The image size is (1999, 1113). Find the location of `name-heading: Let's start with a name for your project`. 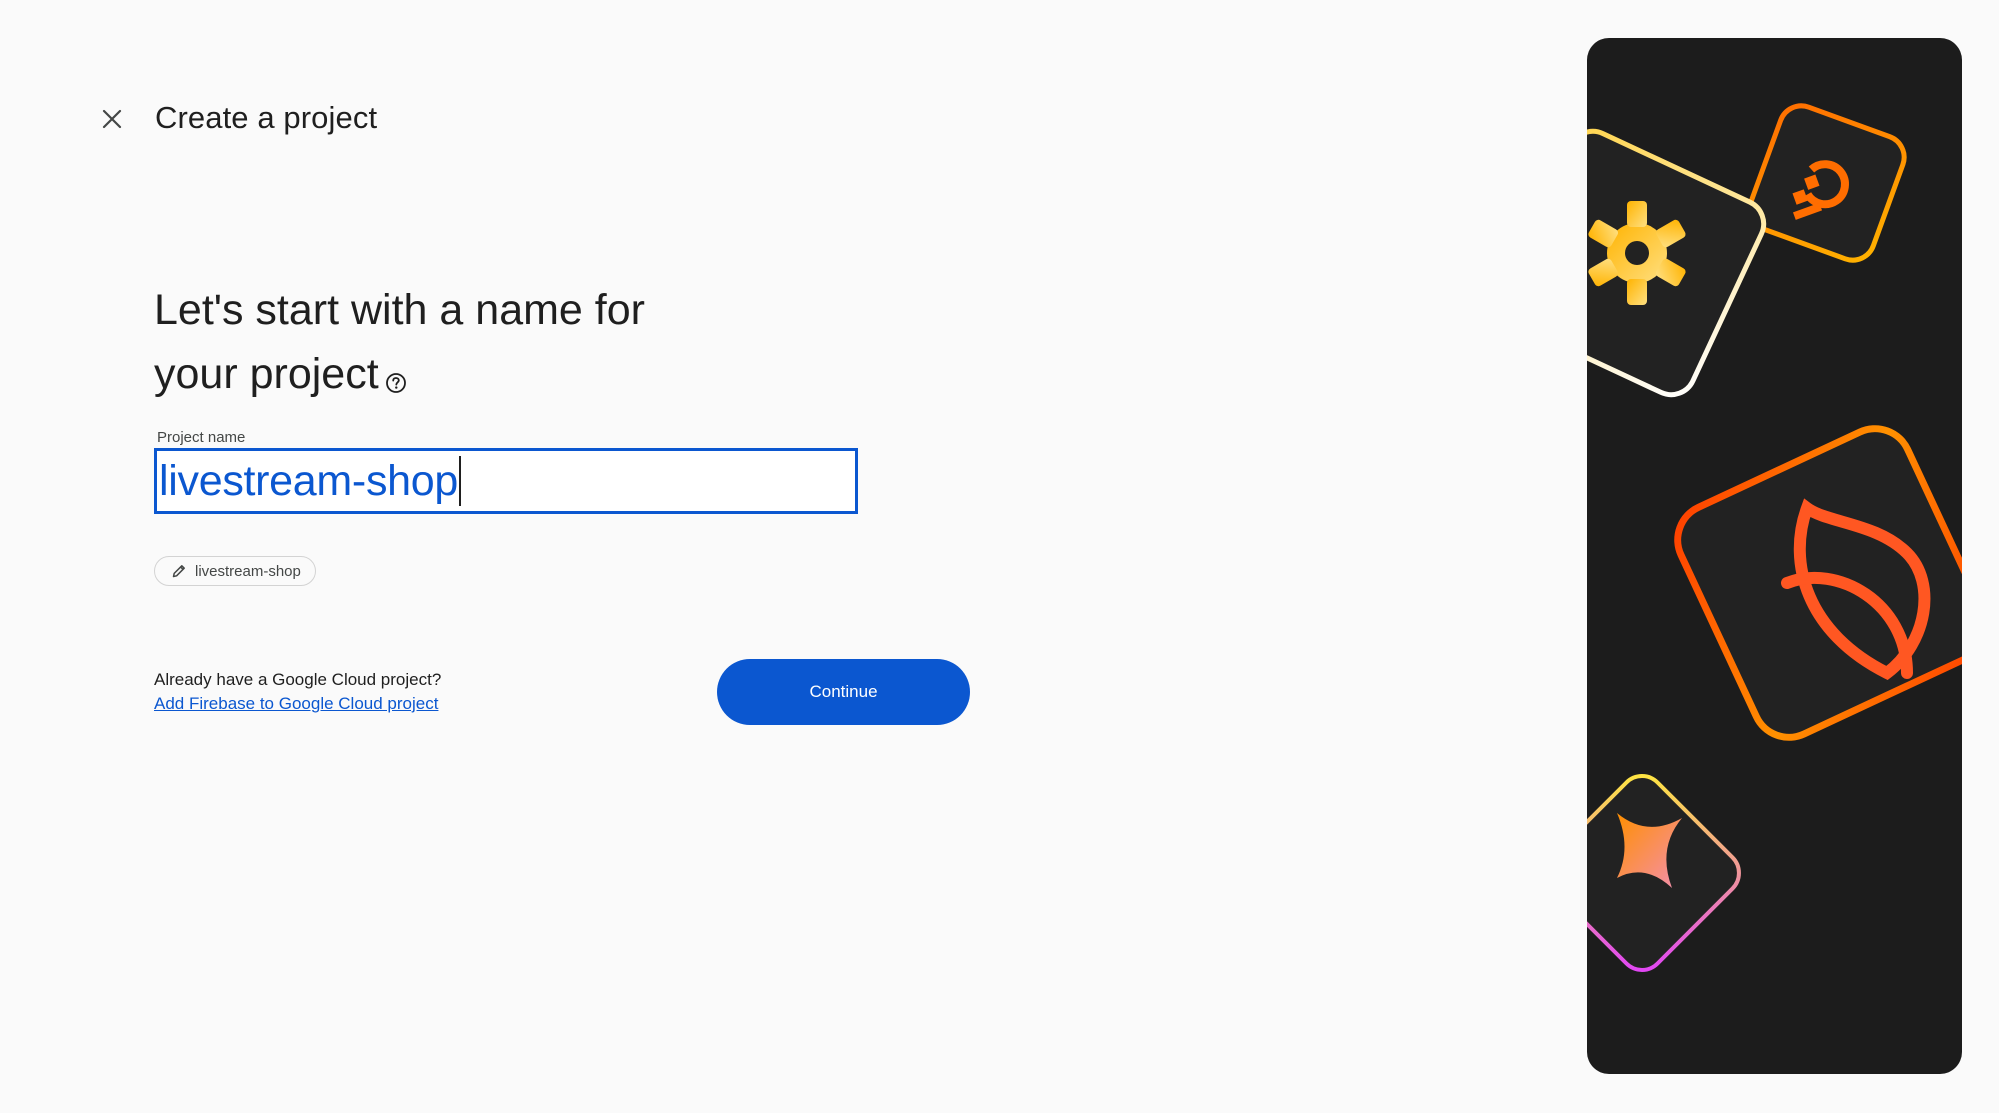

name-heading: Let's start with a name for your project is located at coordinates (464, 342).